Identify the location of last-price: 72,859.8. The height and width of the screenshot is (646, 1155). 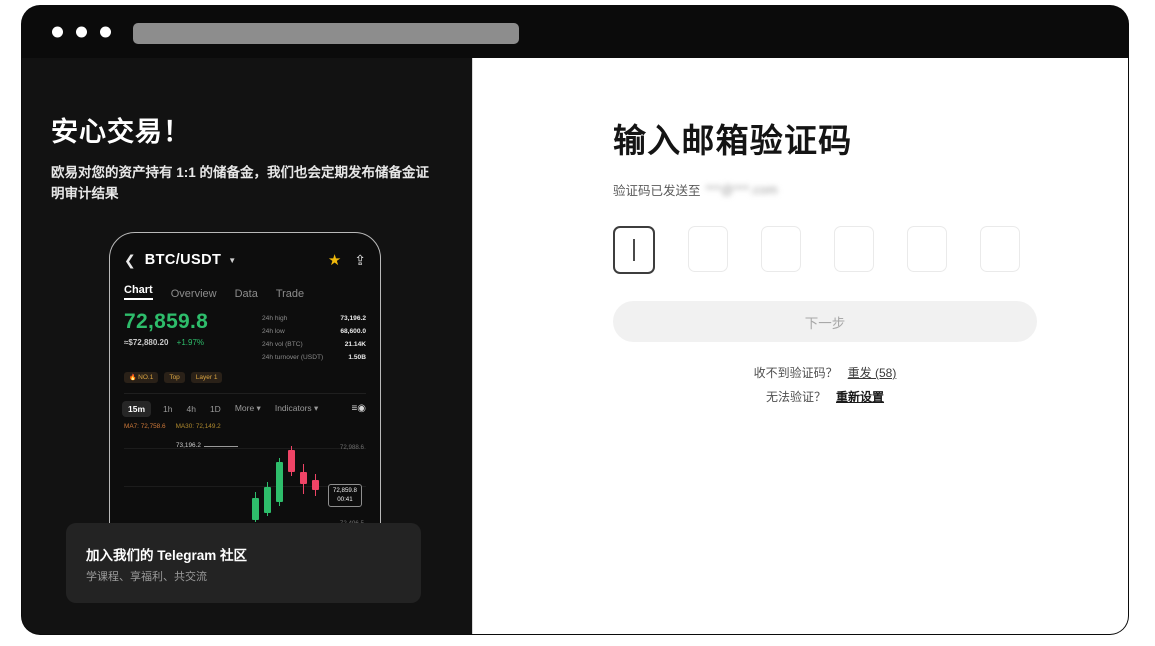
(166, 321).